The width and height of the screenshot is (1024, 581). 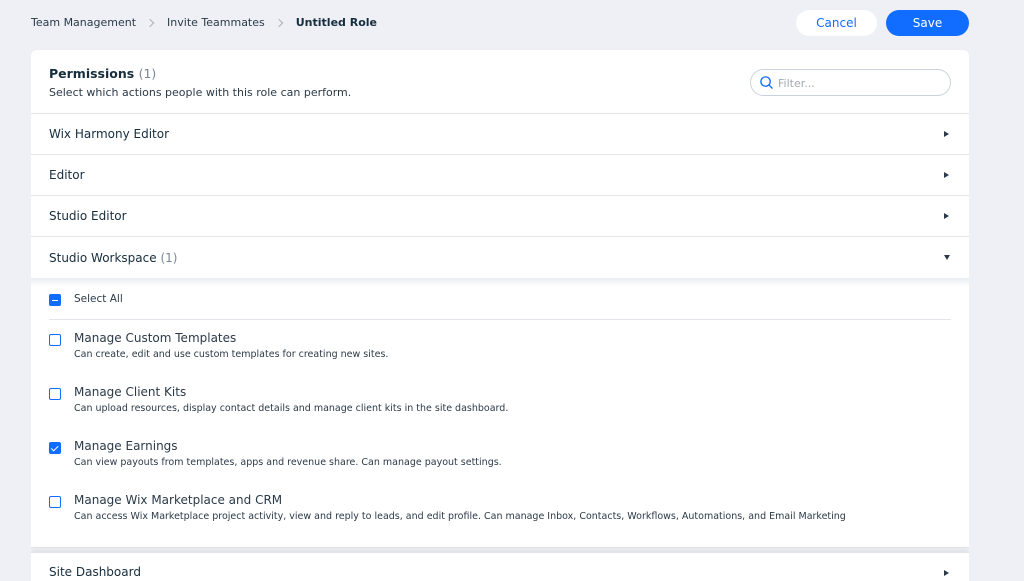 I want to click on breadcrumb-current-role: Untitled Role, so click(x=336, y=22).